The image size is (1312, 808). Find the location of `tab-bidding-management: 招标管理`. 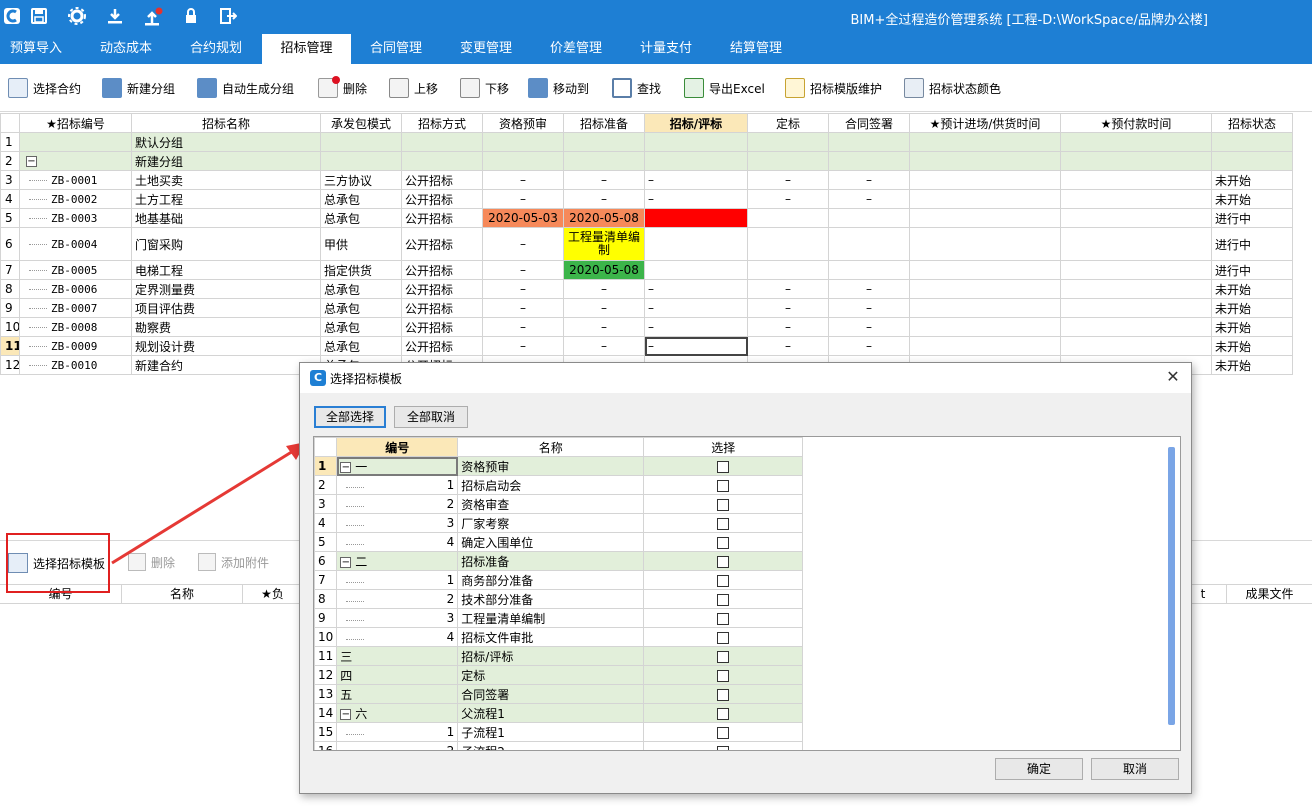

tab-bidding-management: 招标管理 is located at coordinates (306, 49).